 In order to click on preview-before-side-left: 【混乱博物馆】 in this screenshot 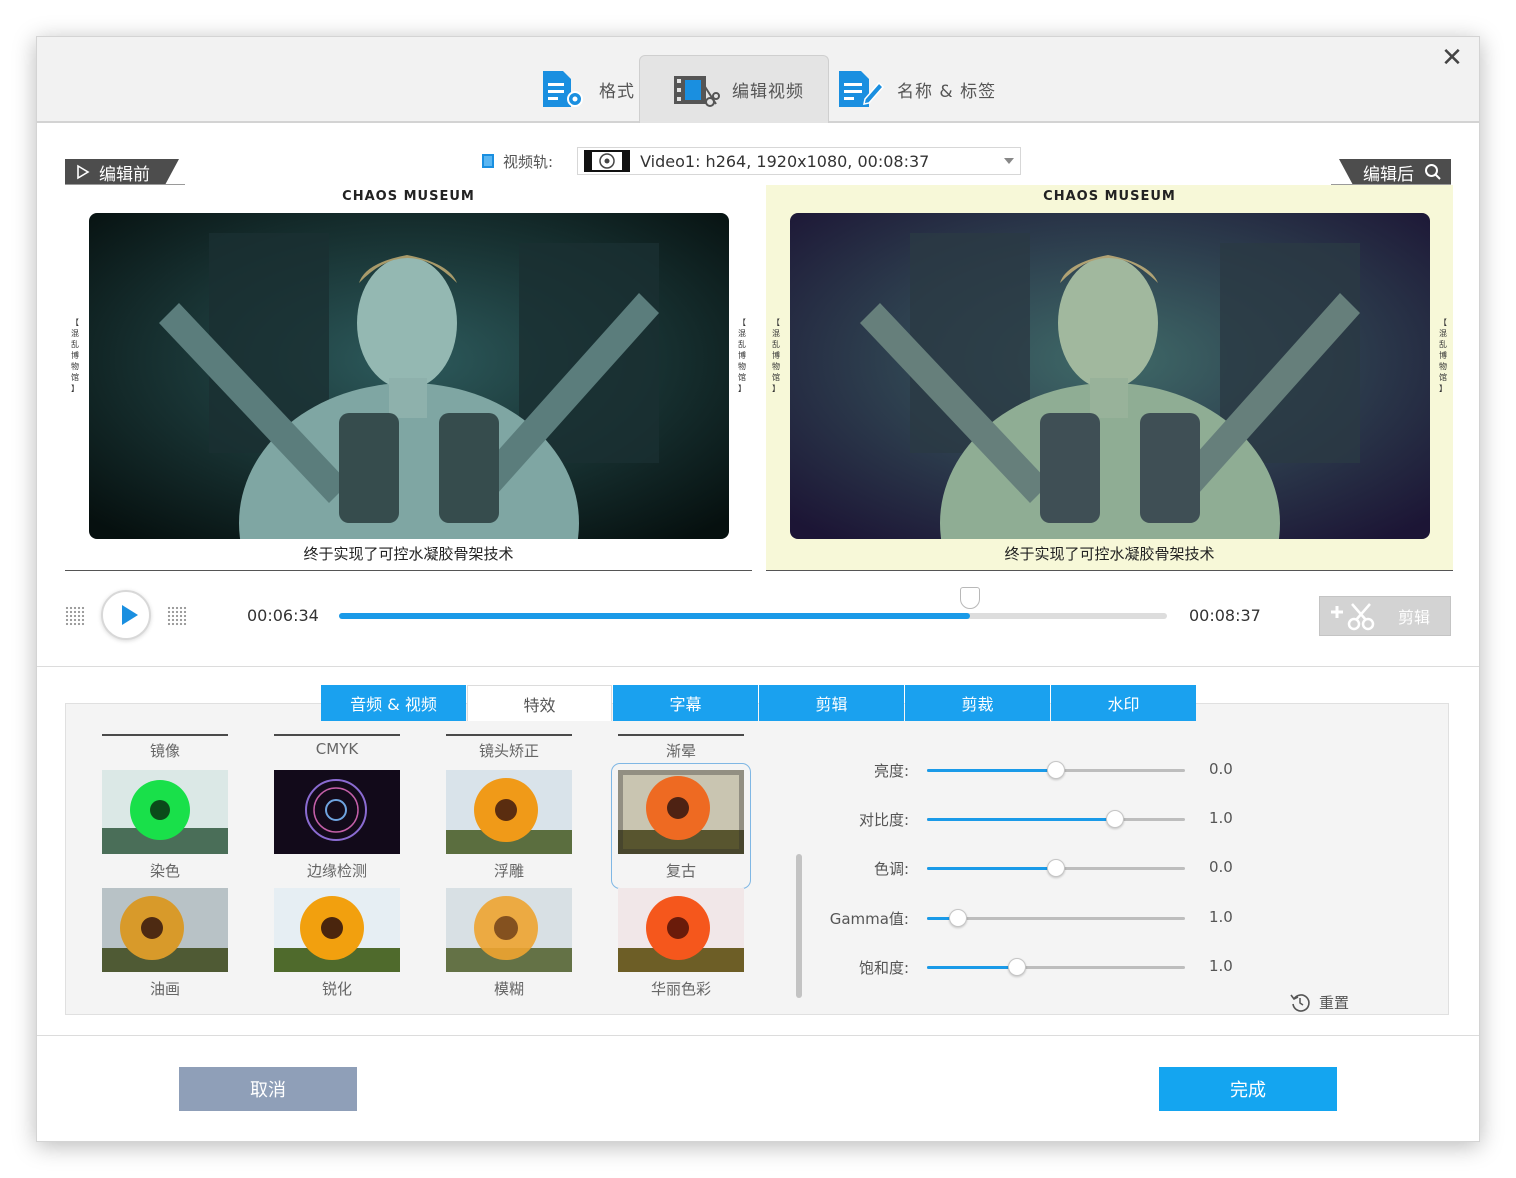, I will do `click(75, 355)`.